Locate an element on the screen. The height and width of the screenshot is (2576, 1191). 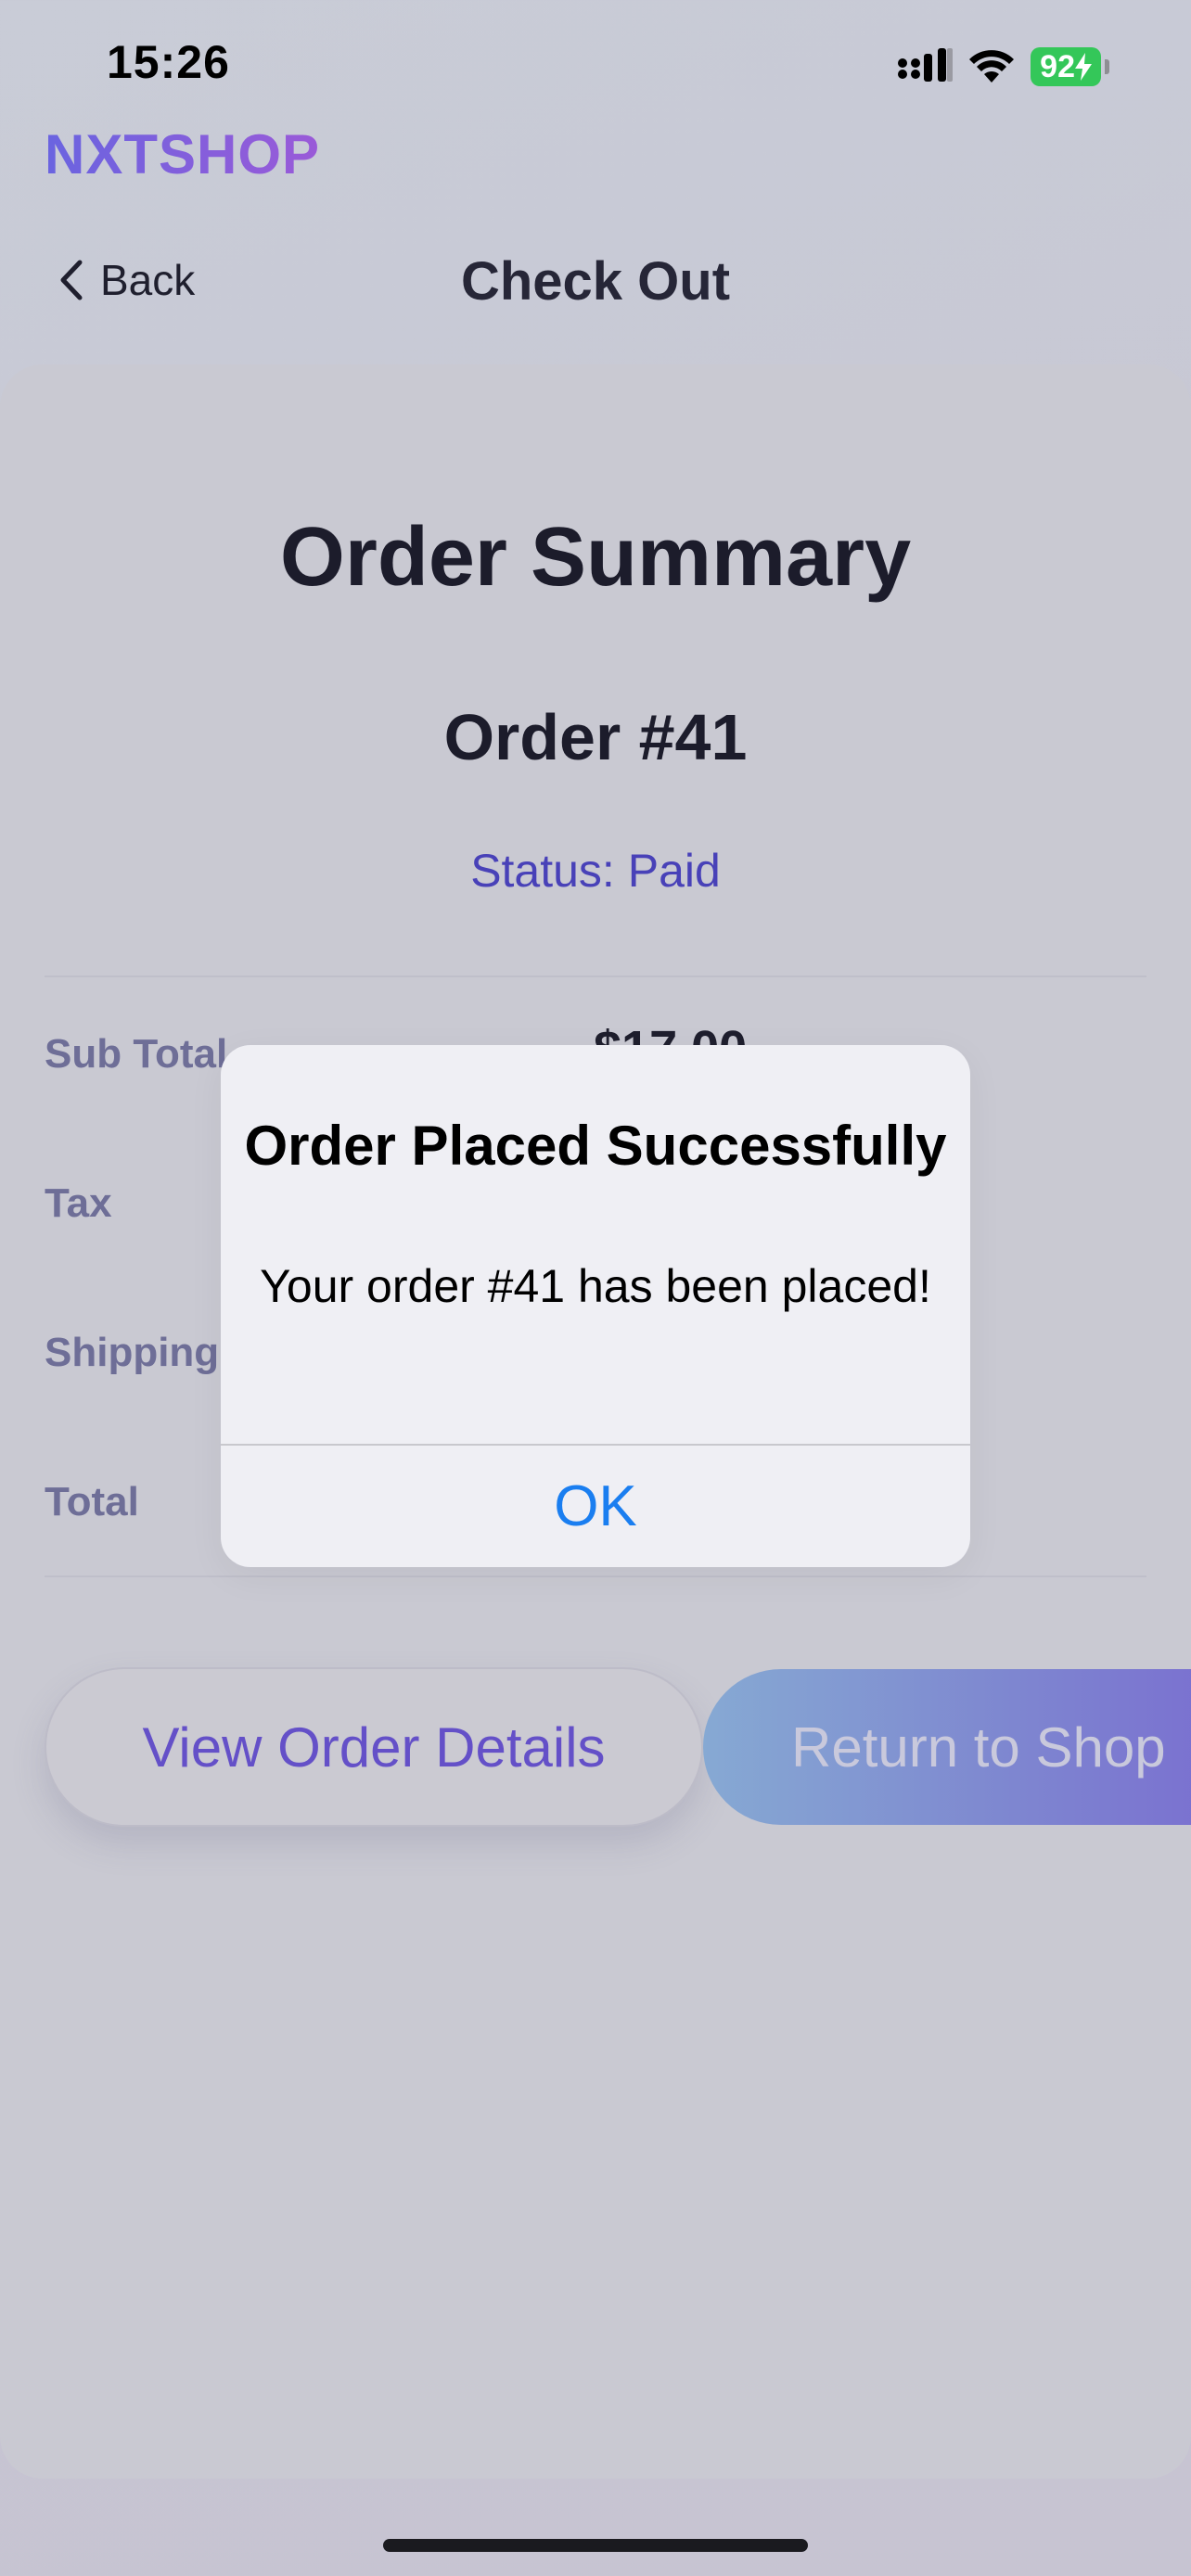
battery-cap is located at coordinates (1107, 66).